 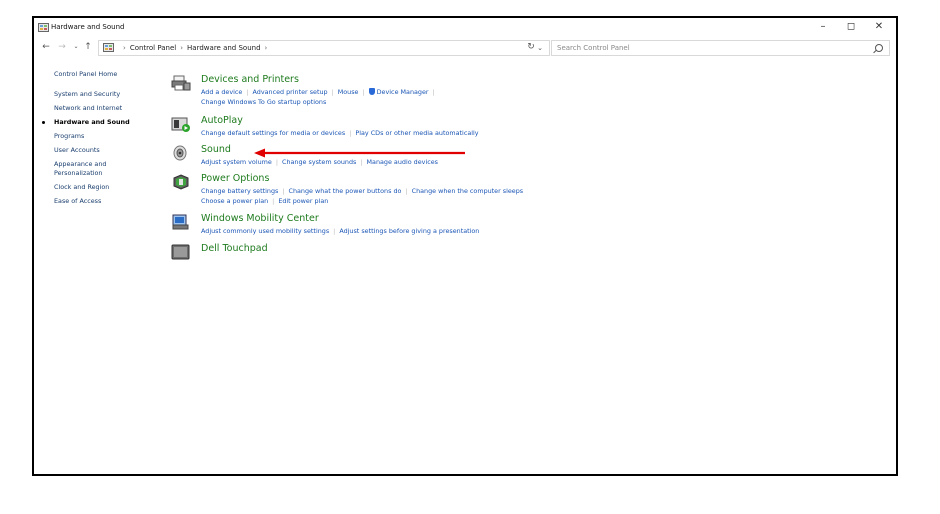 I want to click on autoplay-link: AutoPlay, so click(x=222, y=121).